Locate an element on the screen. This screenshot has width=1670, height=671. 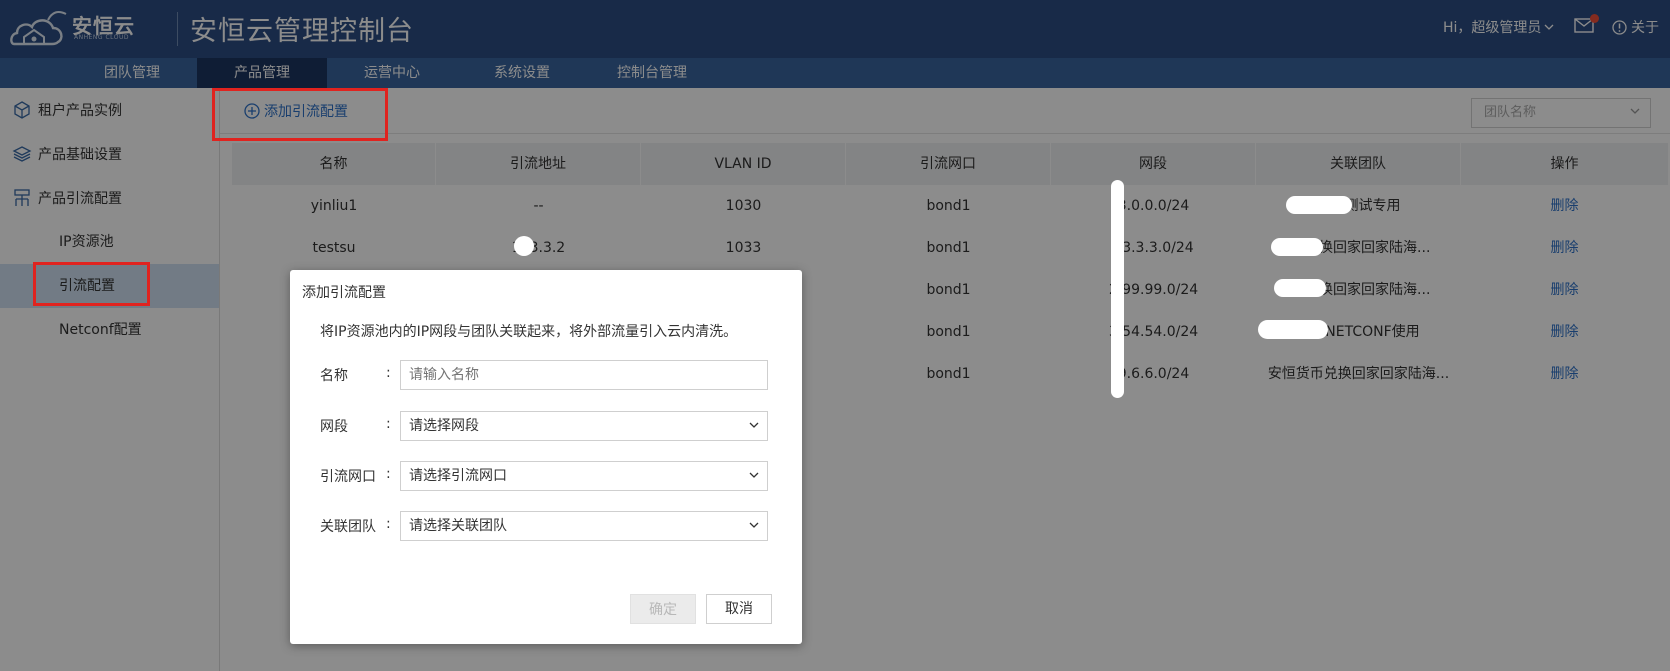
dialog-title: 添加引流配置 is located at coordinates (344, 293).